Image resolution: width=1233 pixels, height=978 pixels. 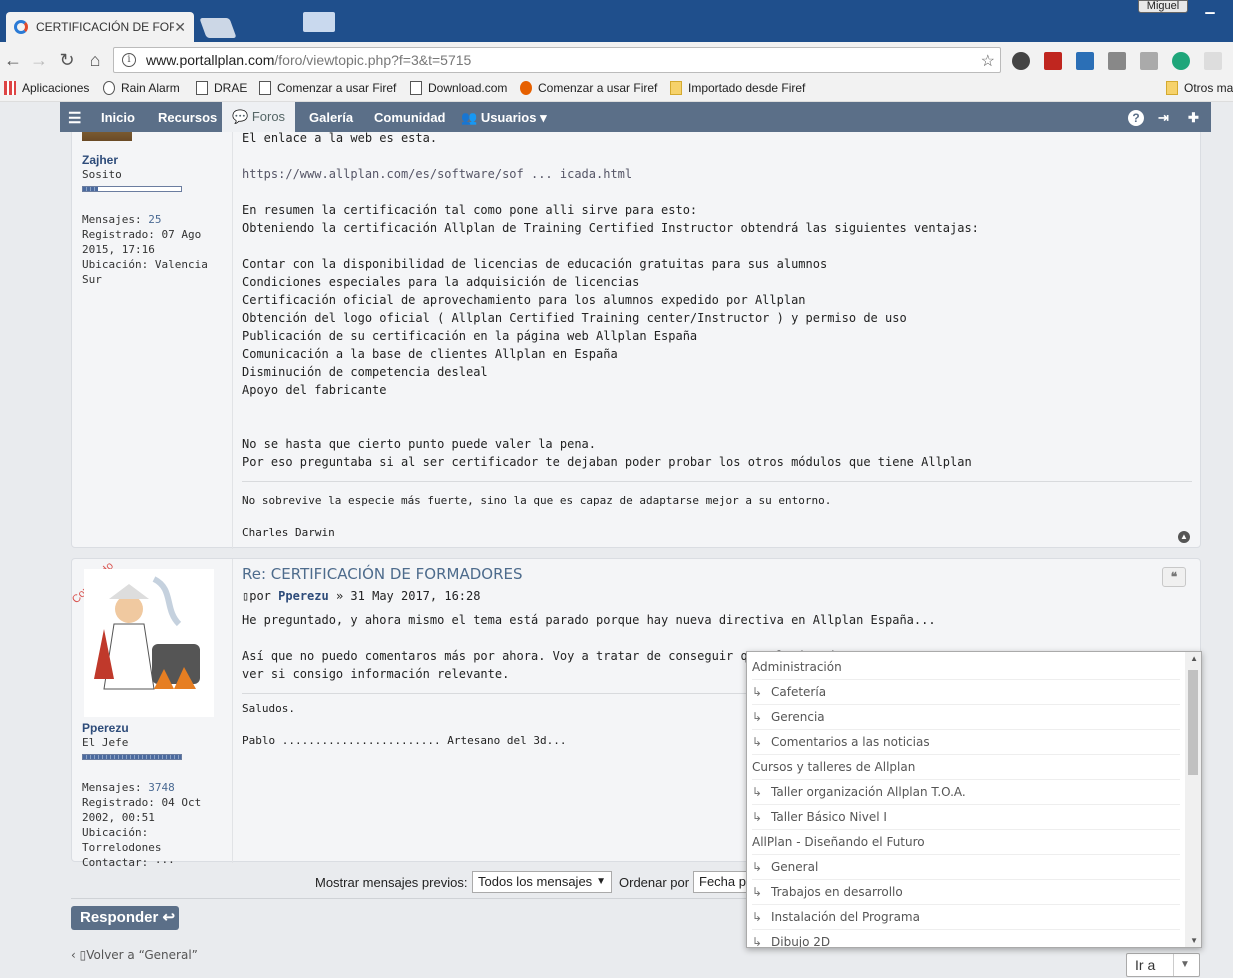 What do you see at coordinates (115, 862) in the screenshot?
I see `label: Contactar:` at bounding box center [115, 862].